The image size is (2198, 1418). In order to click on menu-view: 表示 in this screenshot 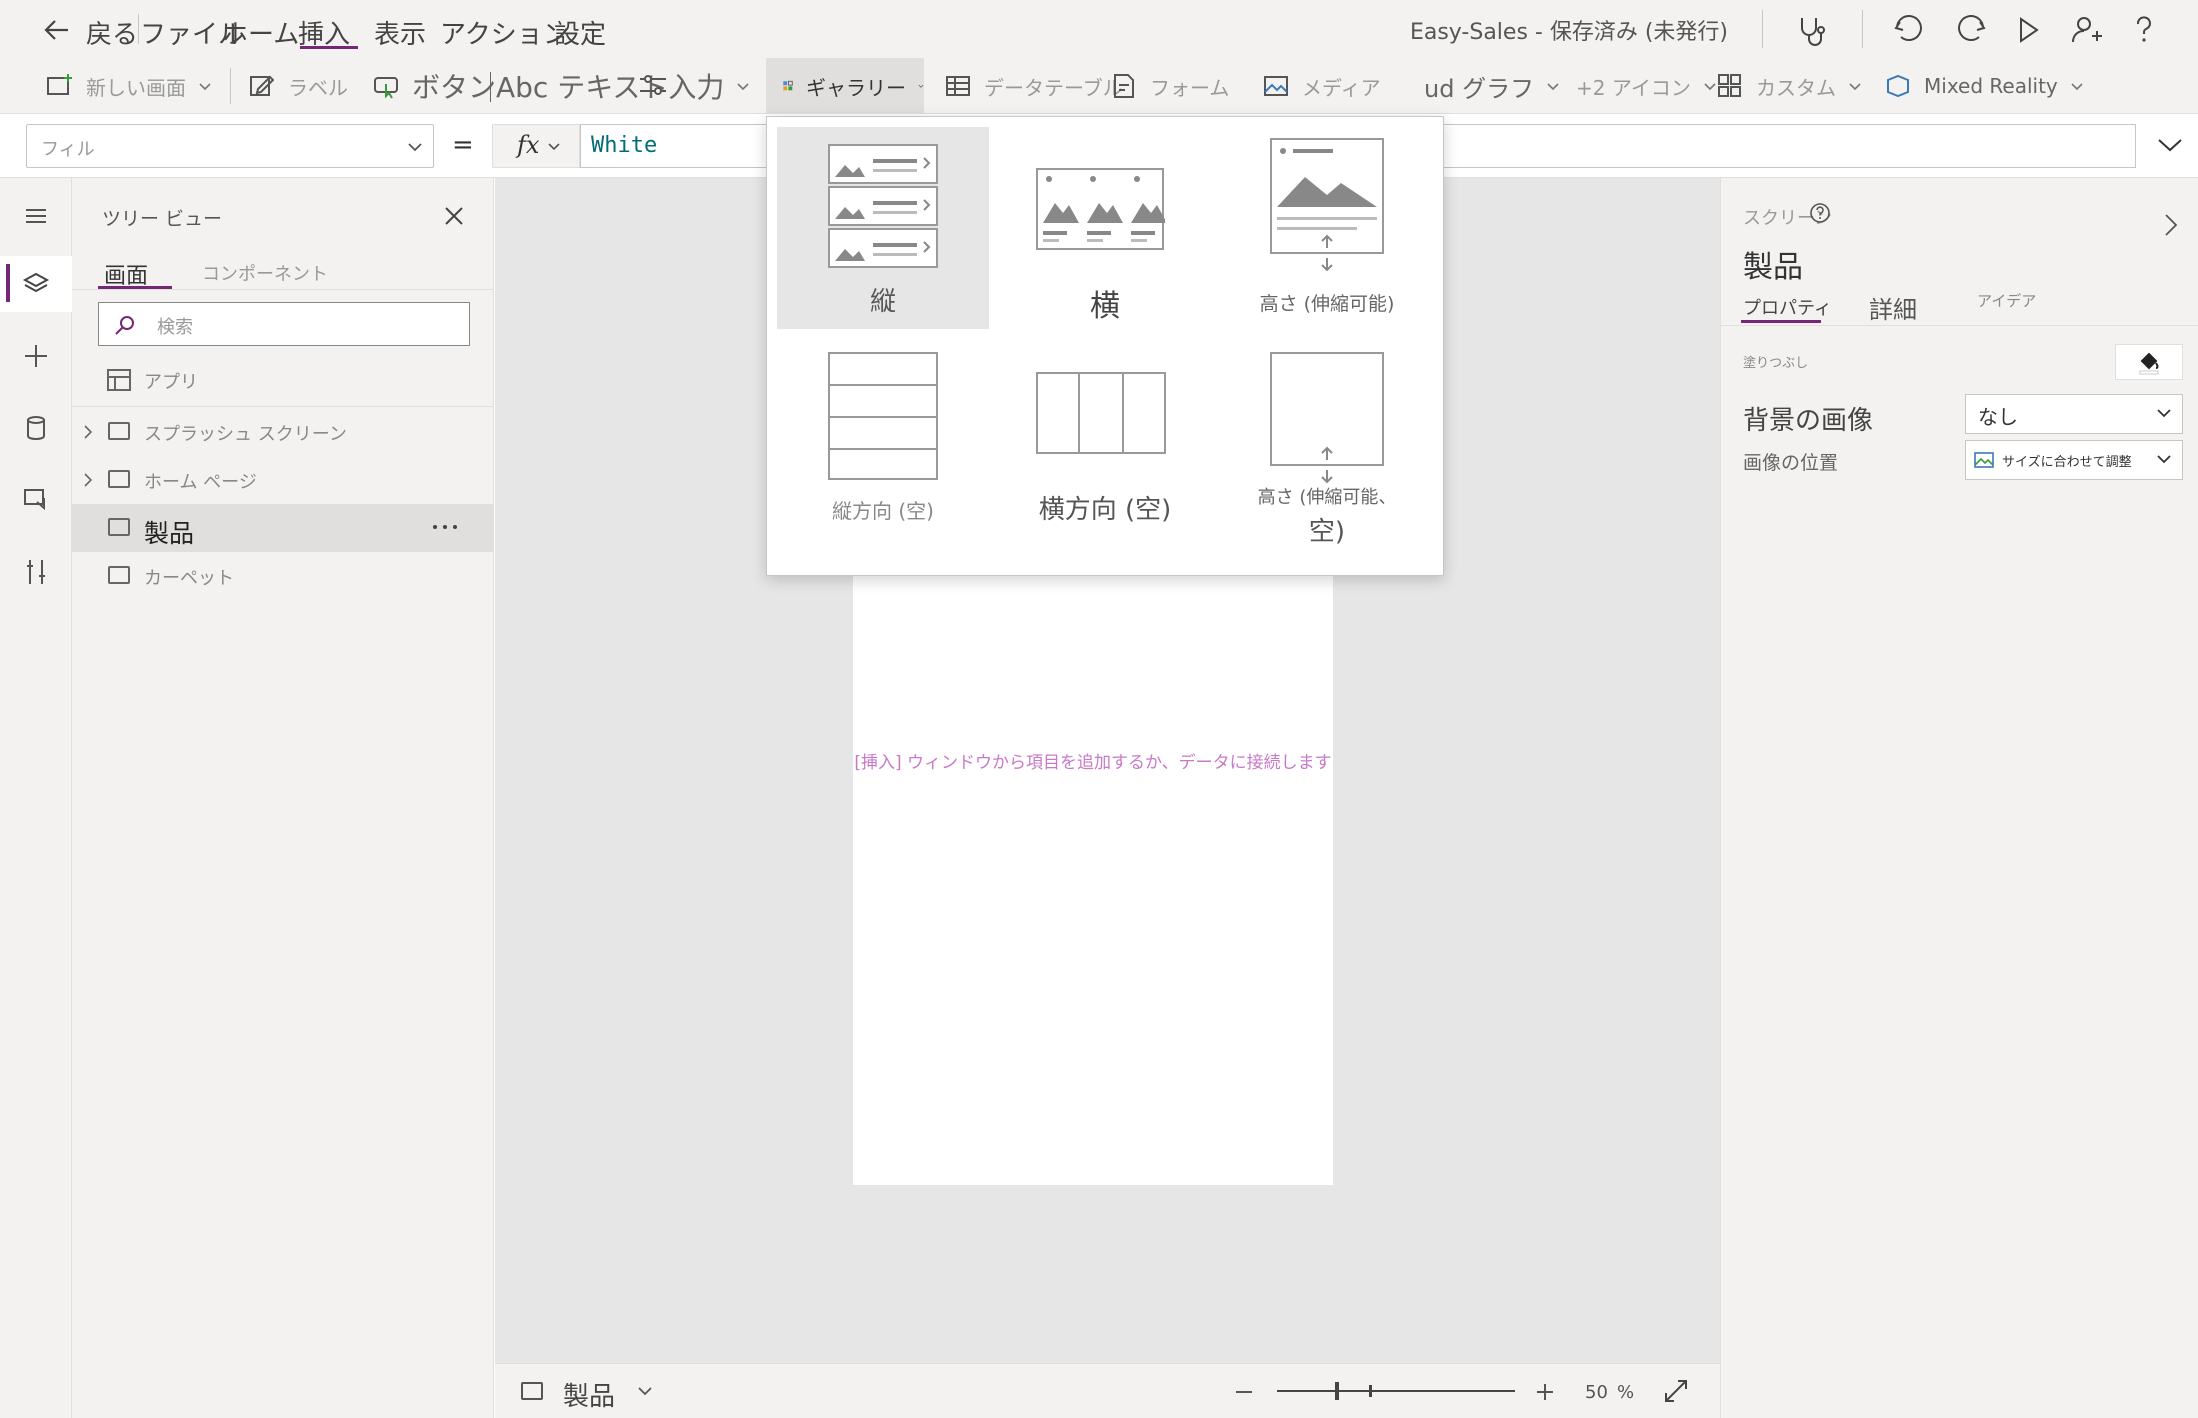, I will do `click(400, 32)`.